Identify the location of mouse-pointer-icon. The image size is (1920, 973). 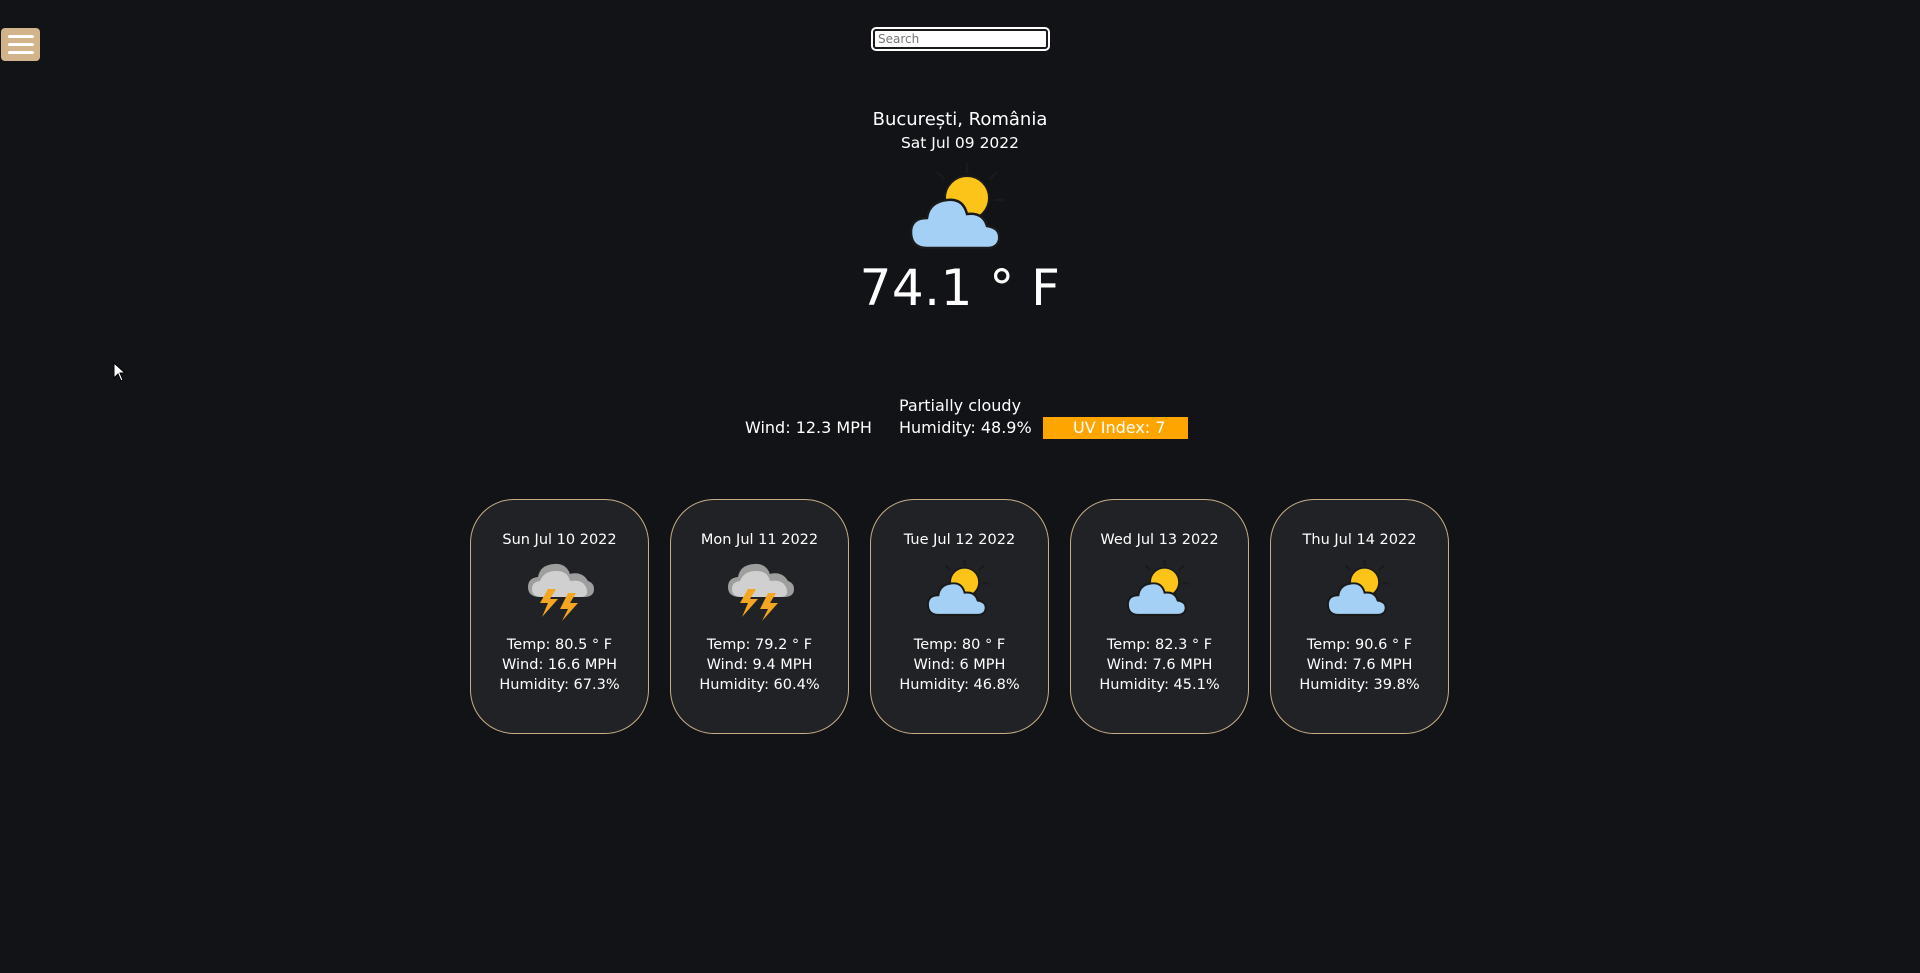
(120, 372).